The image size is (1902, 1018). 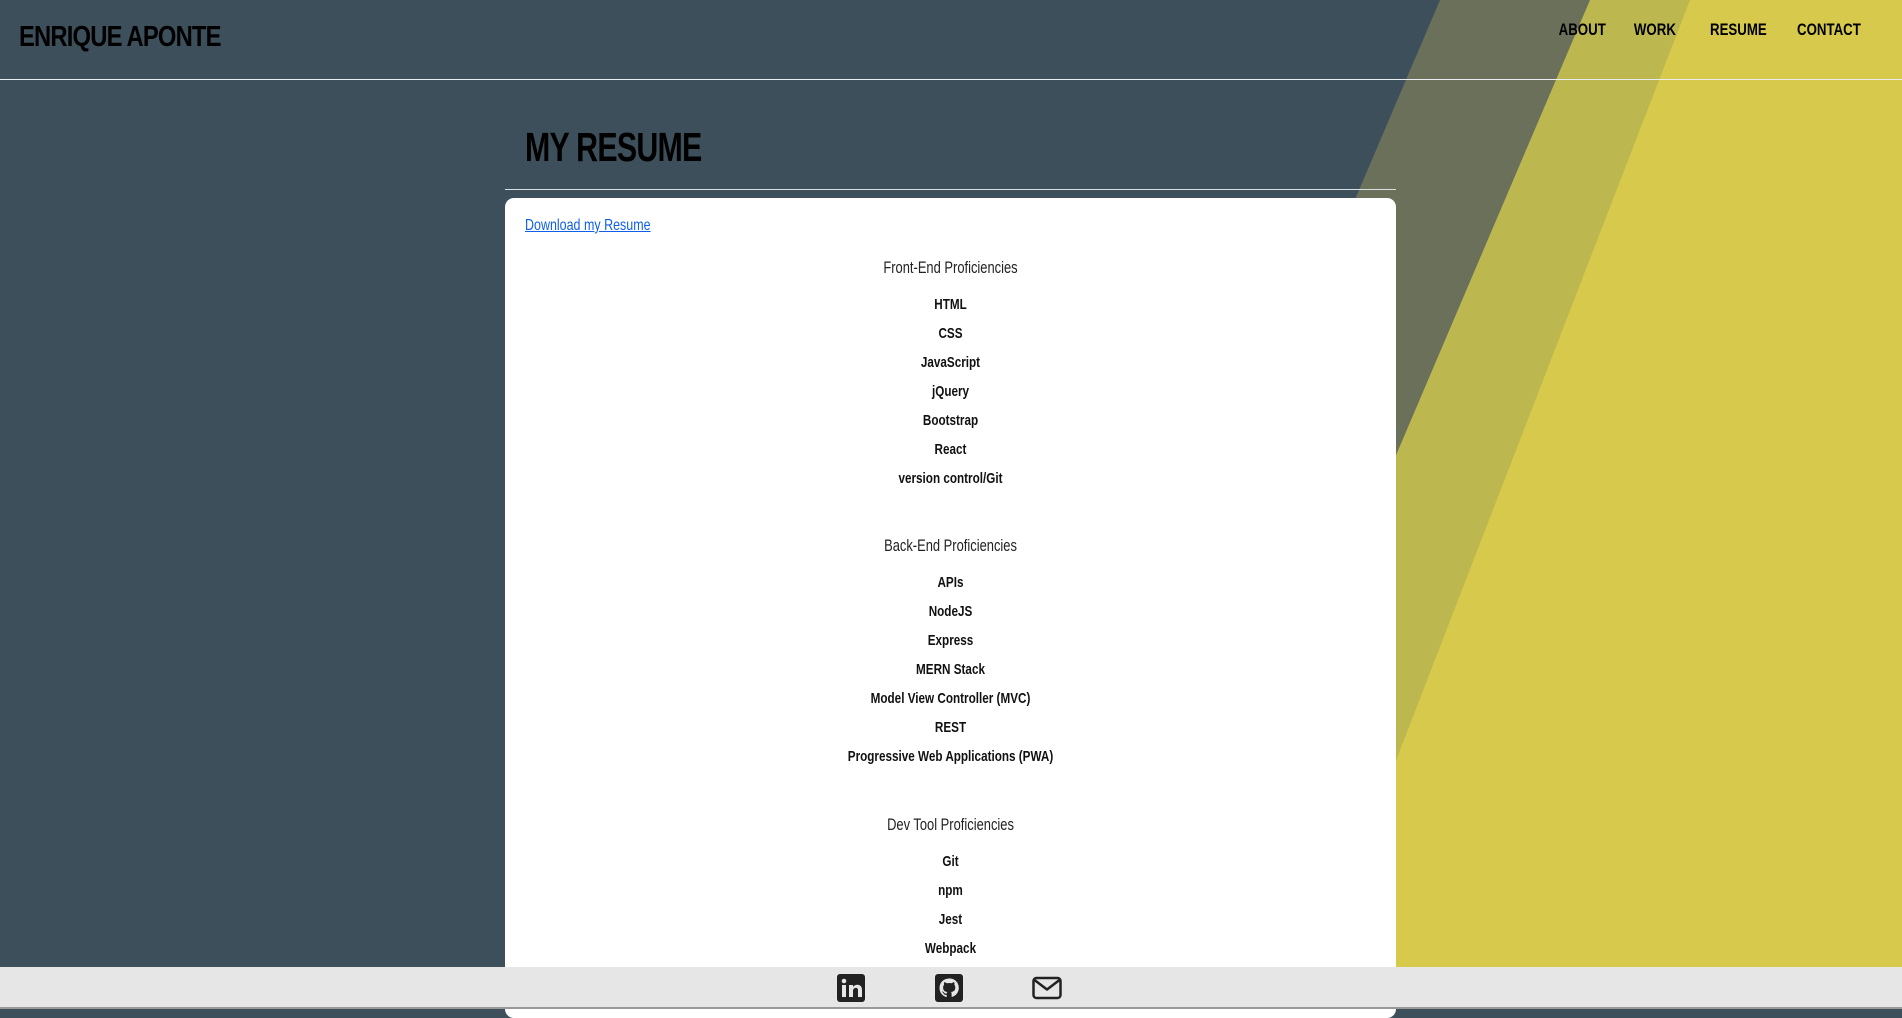 What do you see at coordinates (950, 304) in the screenshot?
I see `skill-item: HTML` at bounding box center [950, 304].